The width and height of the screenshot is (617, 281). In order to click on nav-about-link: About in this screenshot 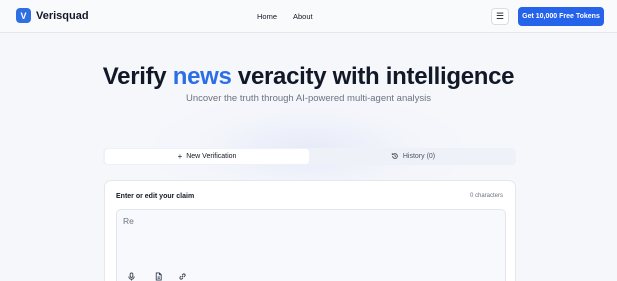, I will do `click(303, 16)`.